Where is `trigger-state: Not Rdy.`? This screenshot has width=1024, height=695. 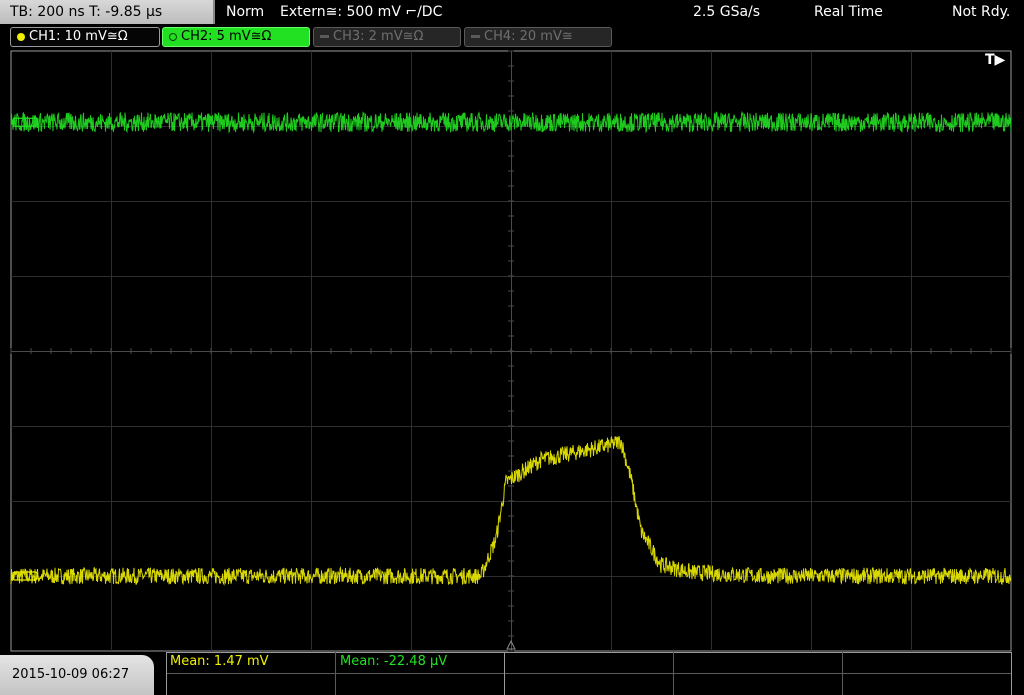 trigger-state: Not Rdy. is located at coordinates (981, 12).